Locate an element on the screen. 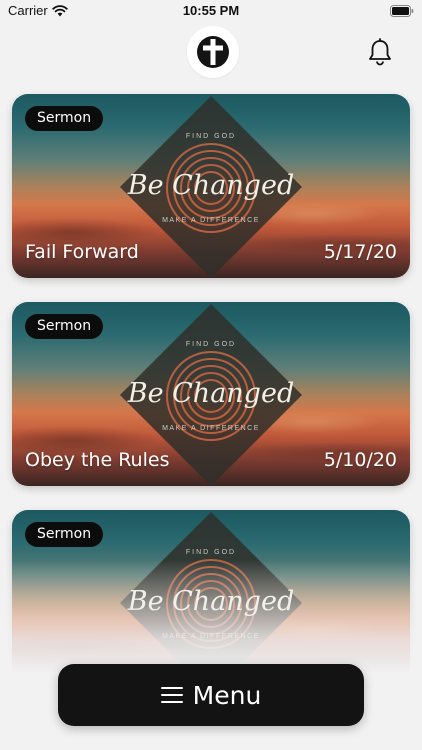 This screenshot has height=750, width=422. church-logo is located at coordinates (213, 52).